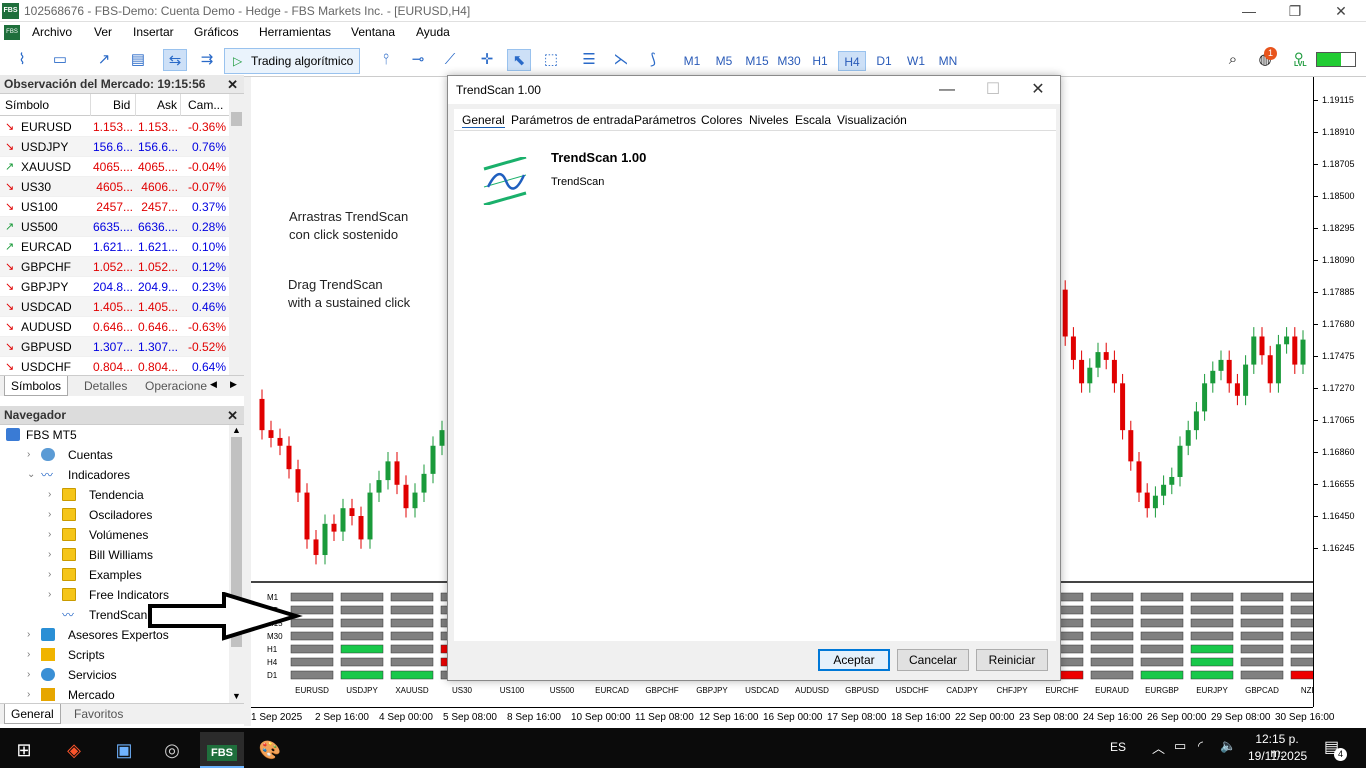 The image size is (1366, 768). I want to click on tf-m5: M5, so click(724, 61).